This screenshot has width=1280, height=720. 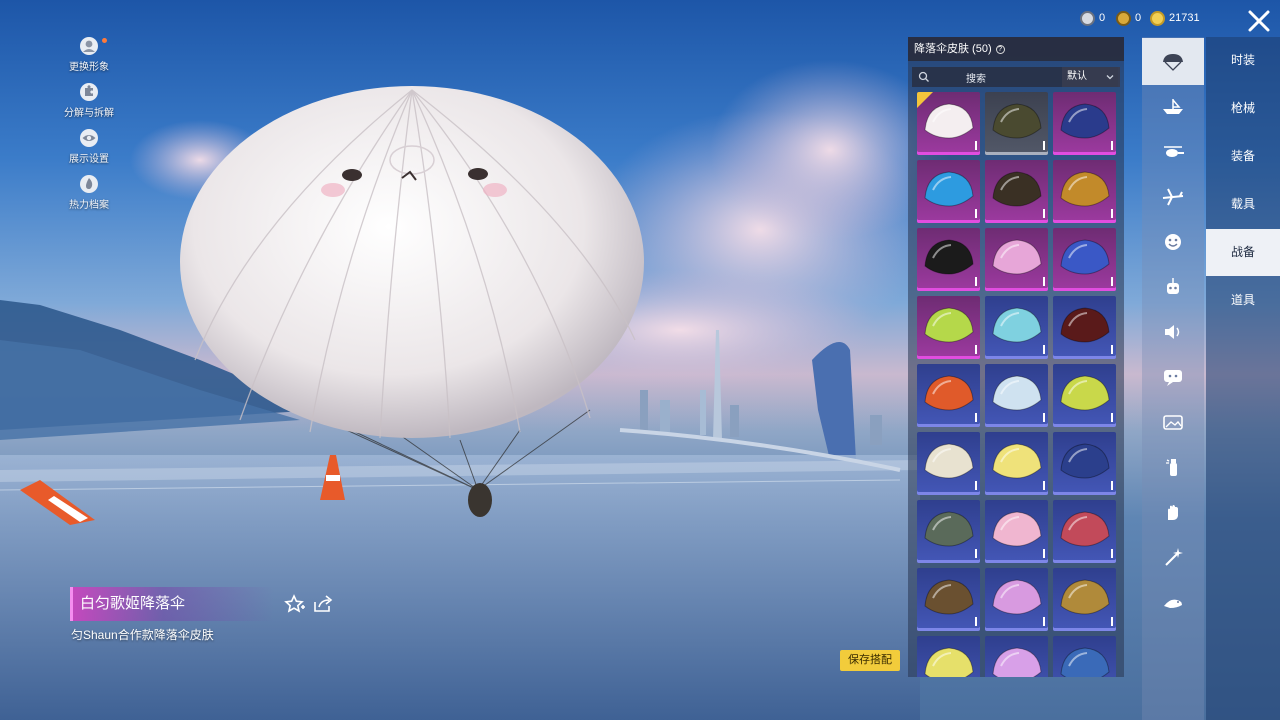 What do you see at coordinates (1259, 21) in the screenshot?
I see `close-button` at bounding box center [1259, 21].